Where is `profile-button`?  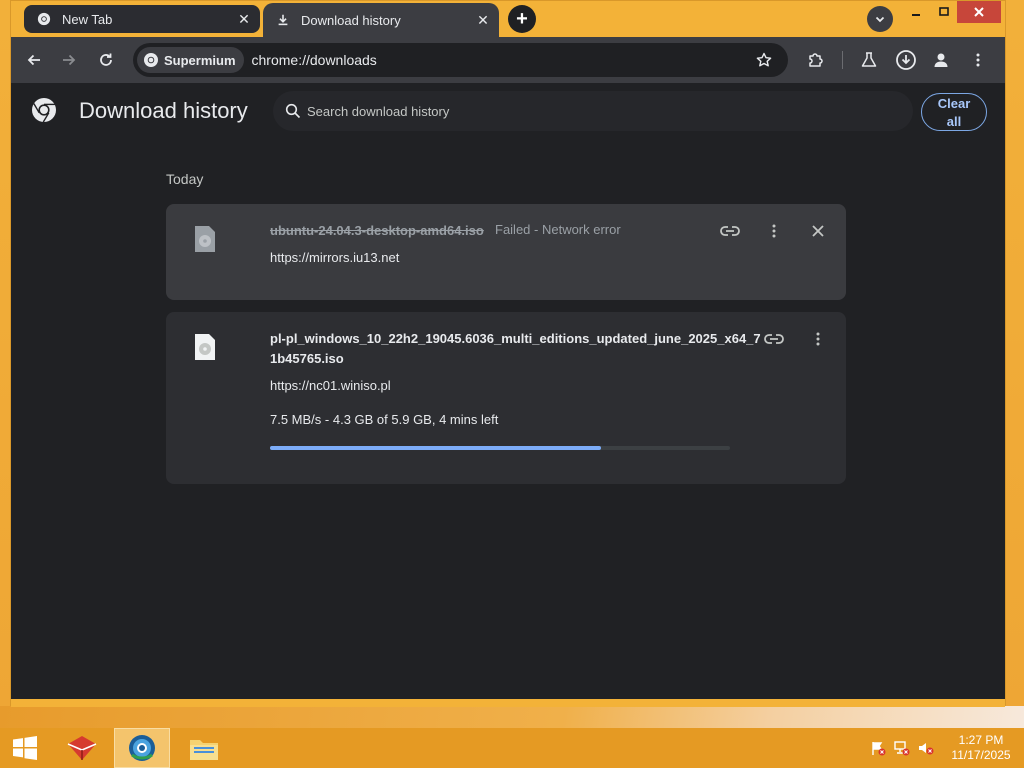 profile-button is located at coordinates (941, 60).